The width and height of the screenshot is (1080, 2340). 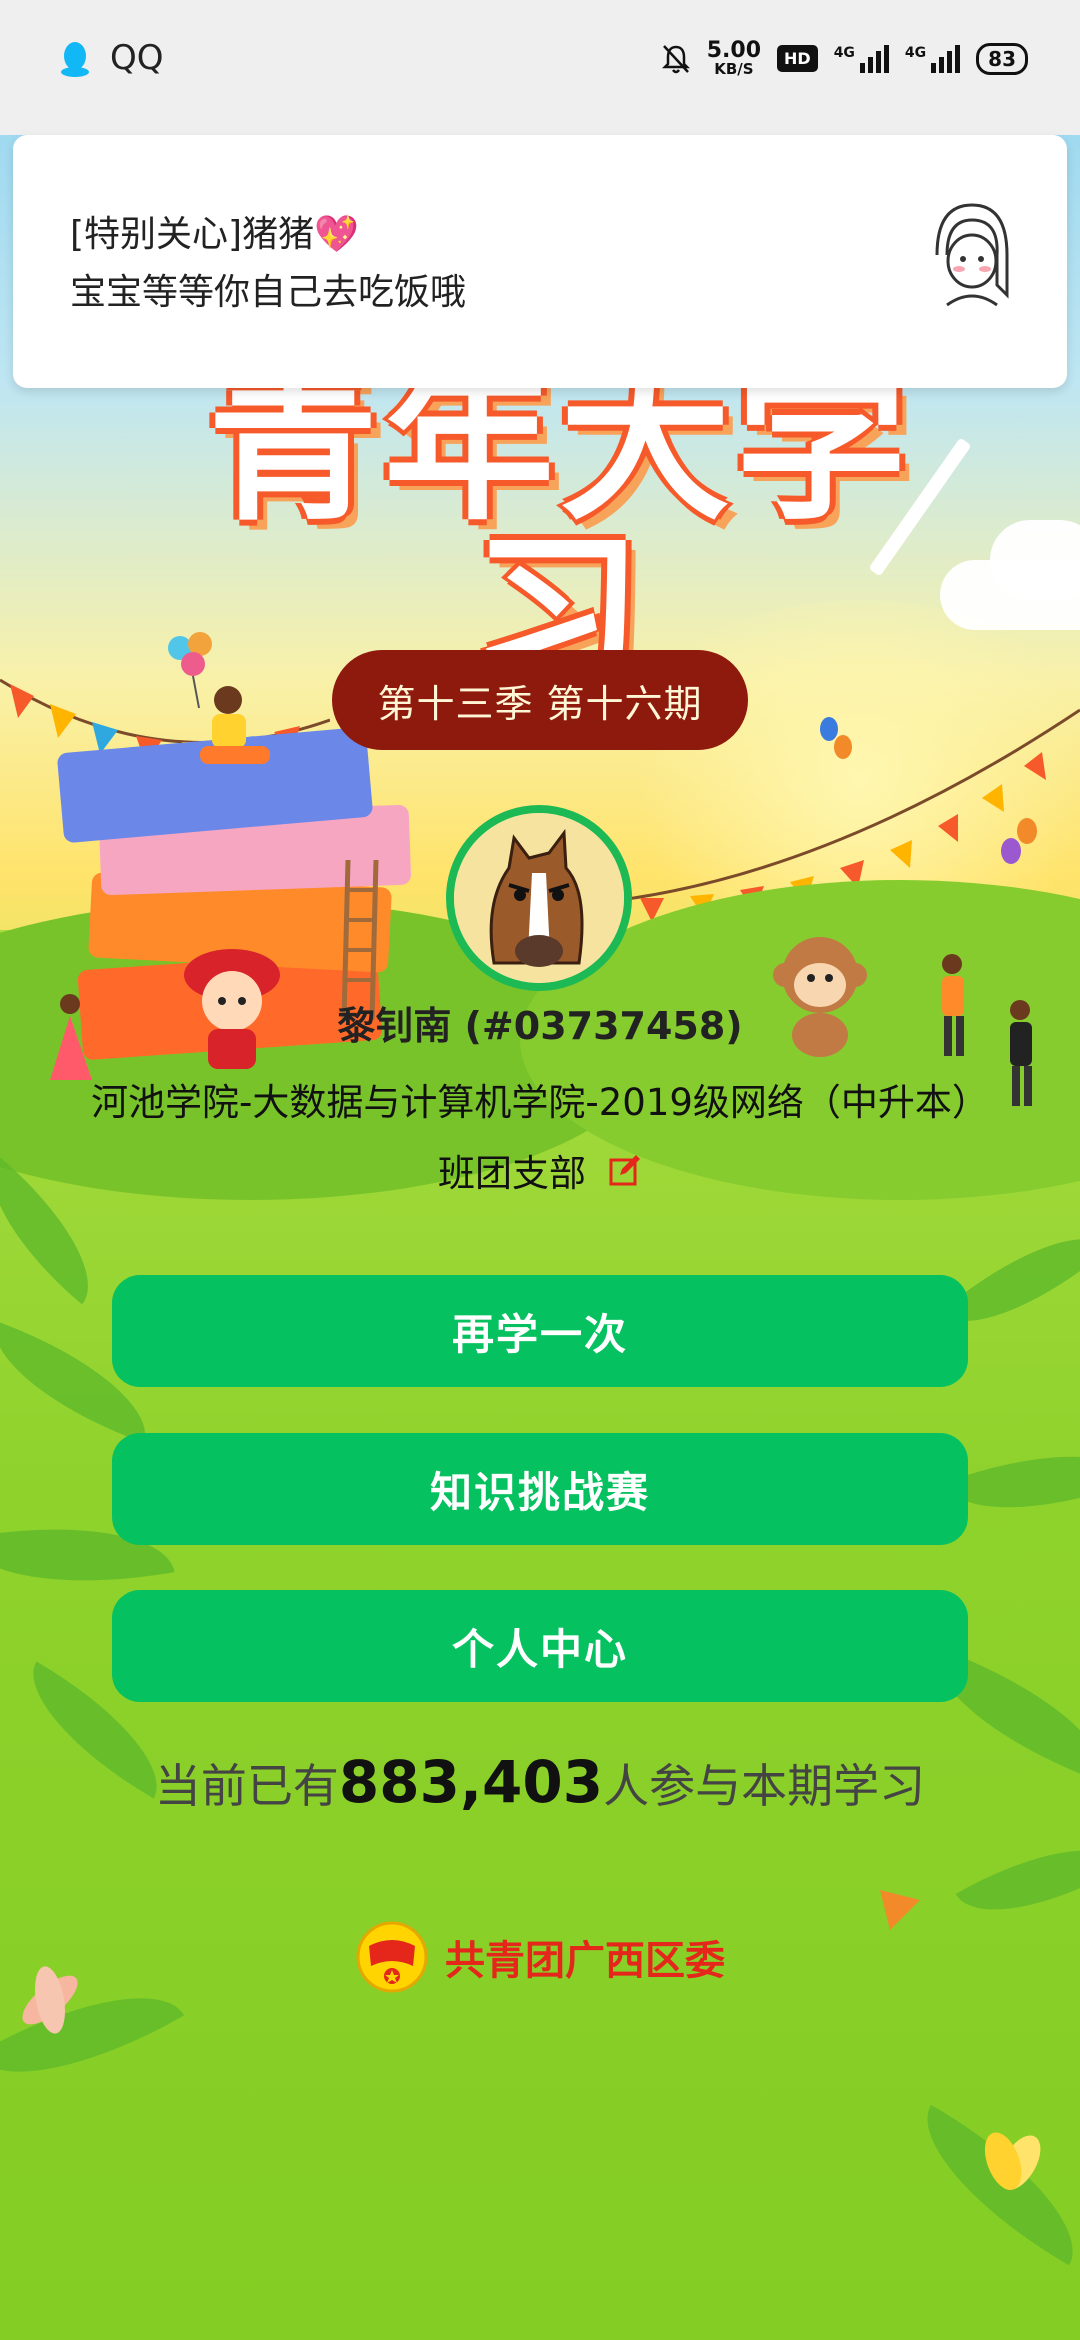 I want to click on branch-name: 班团支部, so click(x=512, y=1173).